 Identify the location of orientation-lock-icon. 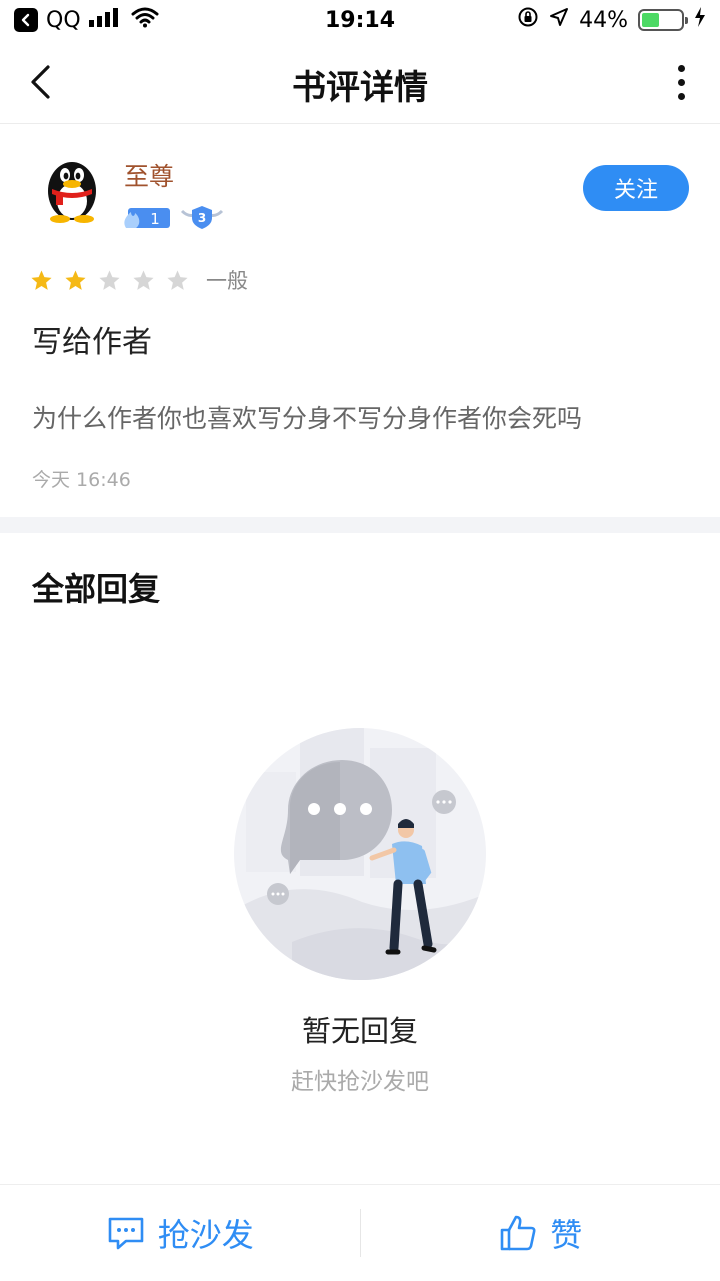
(528, 20).